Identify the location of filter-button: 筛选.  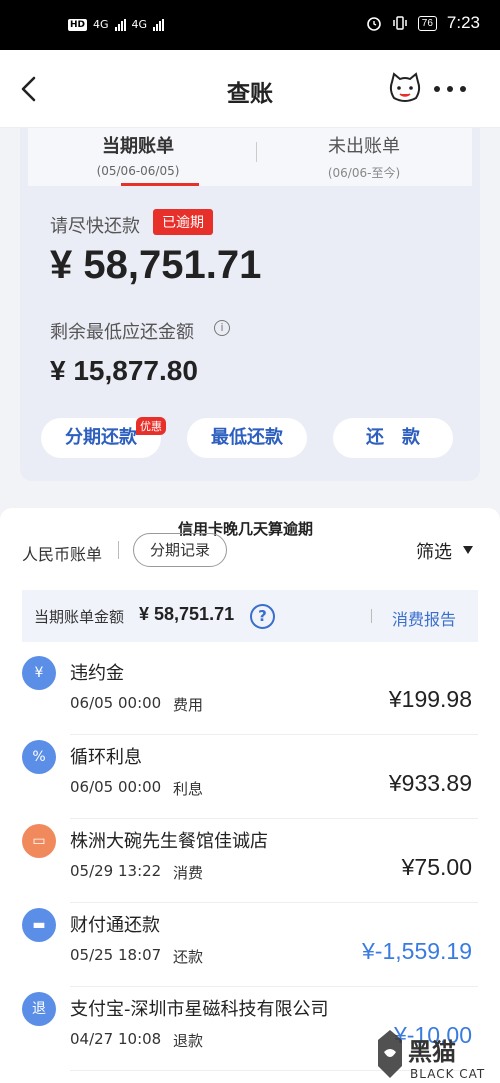
(434, 551).